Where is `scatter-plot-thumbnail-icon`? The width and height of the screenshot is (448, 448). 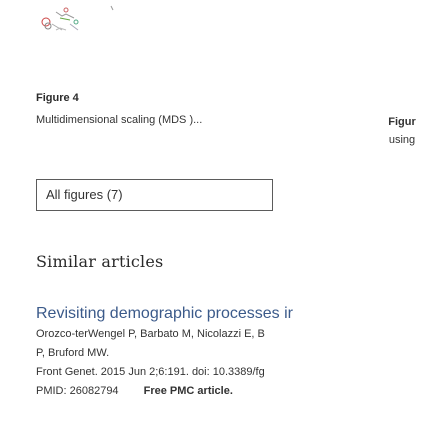
scatter-plot-thumbnail-icon is located at coordinates (77, 18).